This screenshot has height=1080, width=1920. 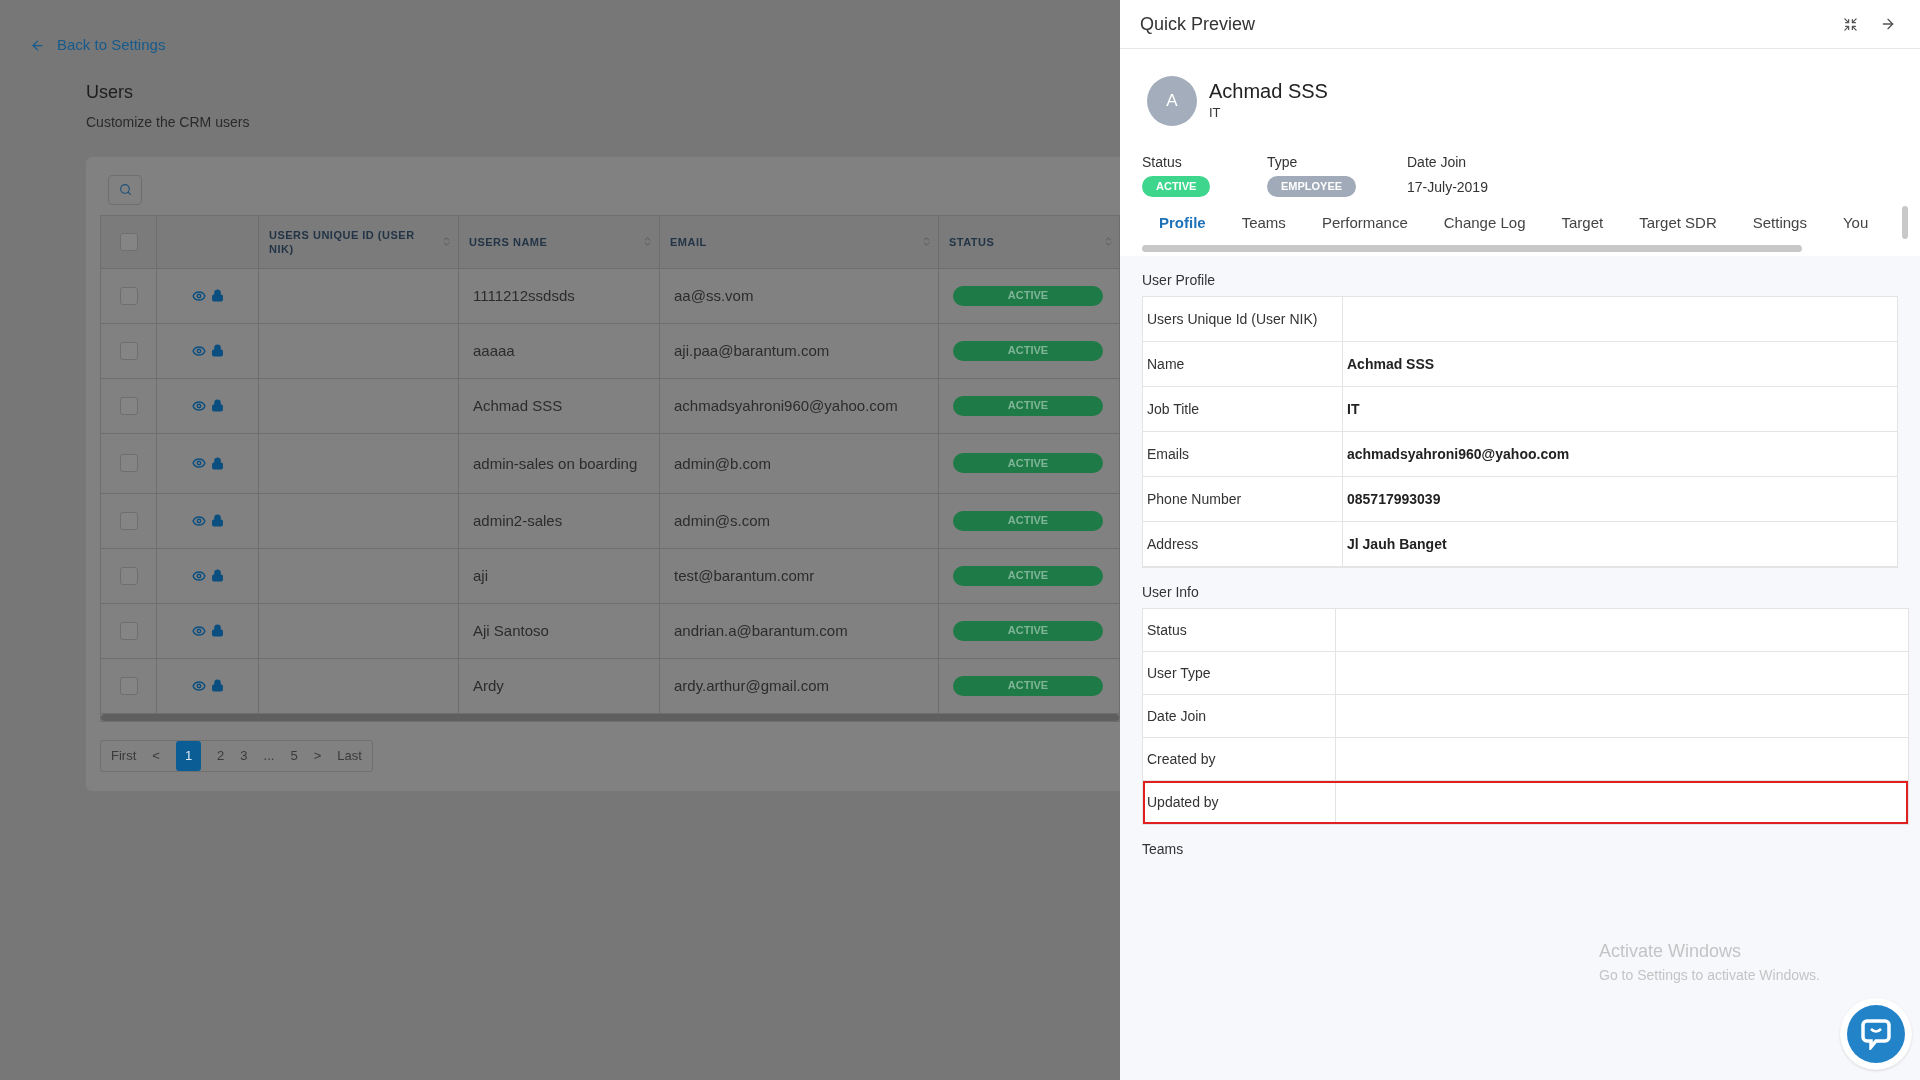 I want to click on page-link: <, so click(x=156, y=755).